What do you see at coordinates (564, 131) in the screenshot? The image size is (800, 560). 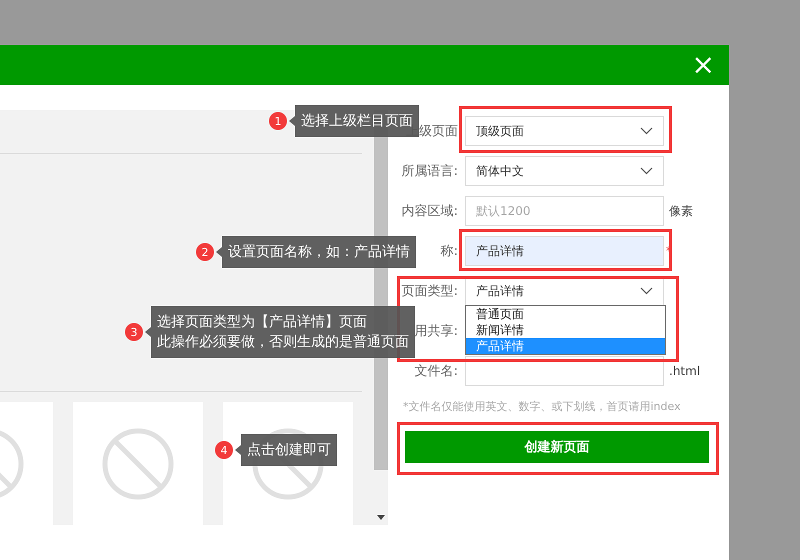 I see `select-field: 顶级页面` at bounding box center [564, 131].